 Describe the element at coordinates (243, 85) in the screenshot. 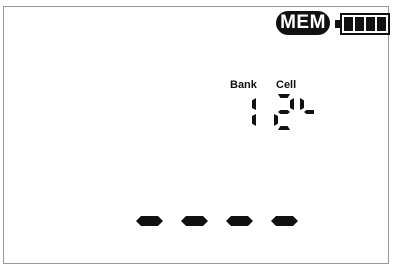

I see `bank-label: Bank` at that location.